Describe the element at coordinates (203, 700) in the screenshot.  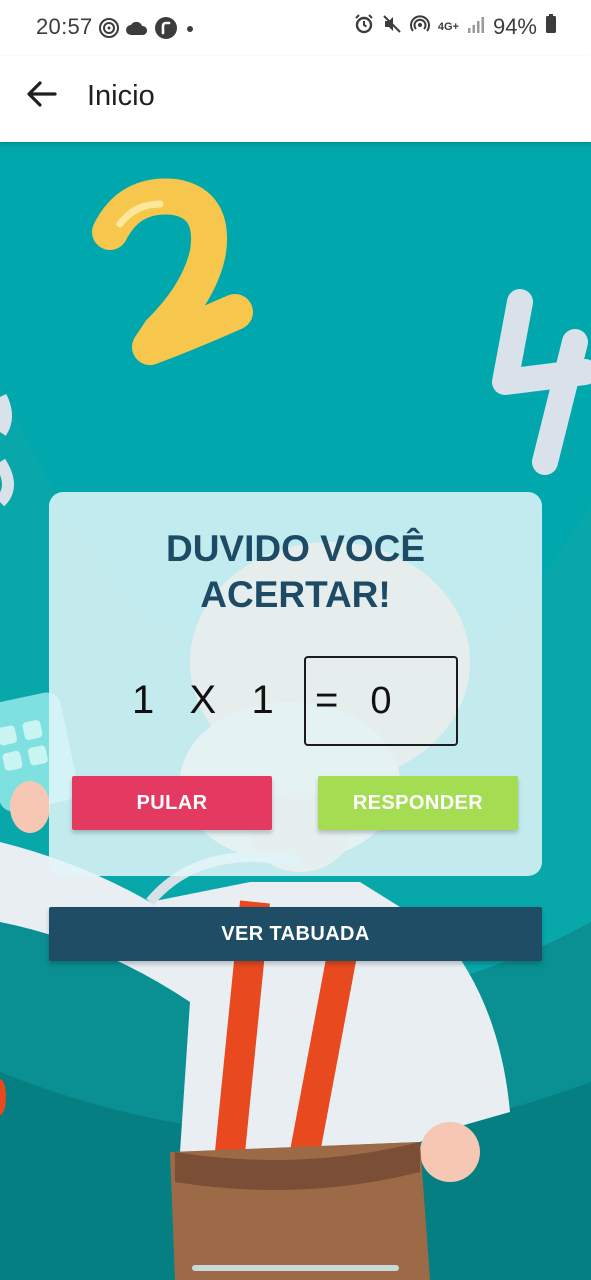
I see `operator-sign: X` at that location.